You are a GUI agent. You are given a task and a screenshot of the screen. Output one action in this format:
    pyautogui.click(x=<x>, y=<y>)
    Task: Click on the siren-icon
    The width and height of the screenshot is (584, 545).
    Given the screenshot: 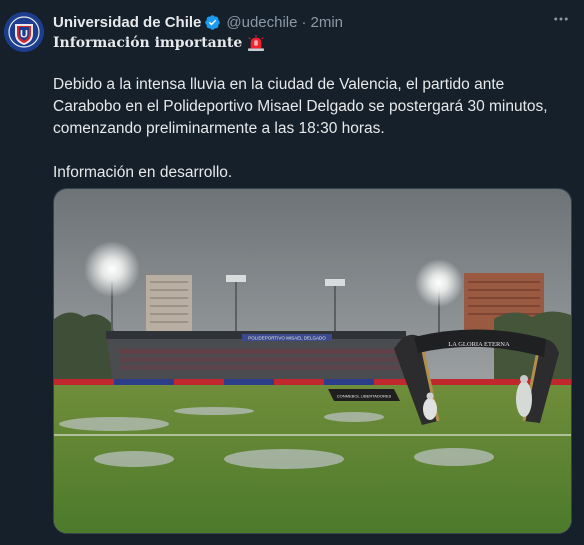 What is the action you would take?
    pyautogui.click(x=256, y=43)
    